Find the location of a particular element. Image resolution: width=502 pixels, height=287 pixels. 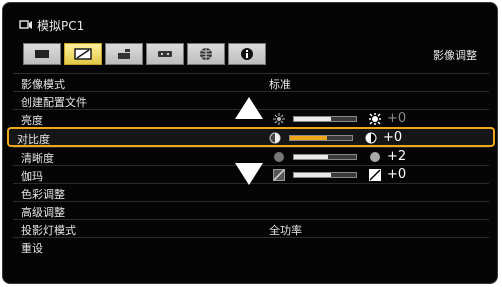

scroll-up-arrow-icon is located at coordinates (249, 108).